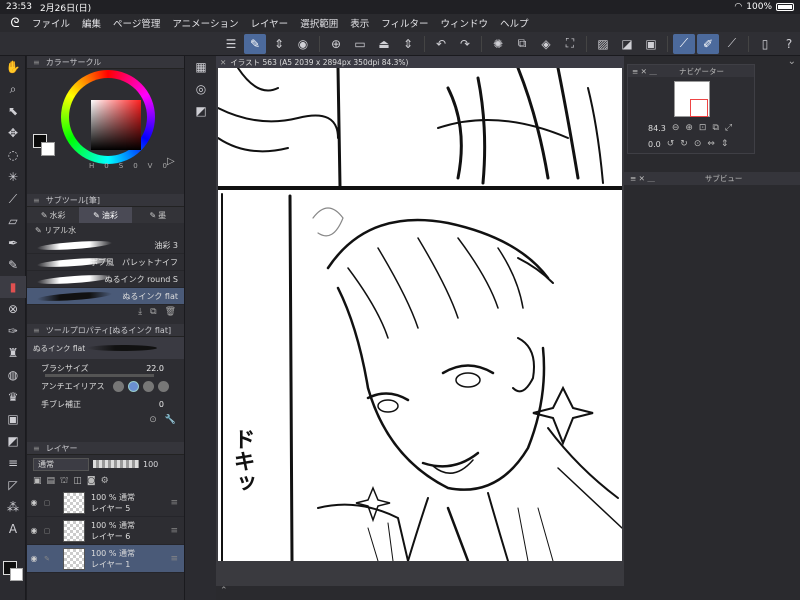  Describe the element at coordinates (13, 309) in the screenshot. I see `airbrush-icon: ⊗` at that location.